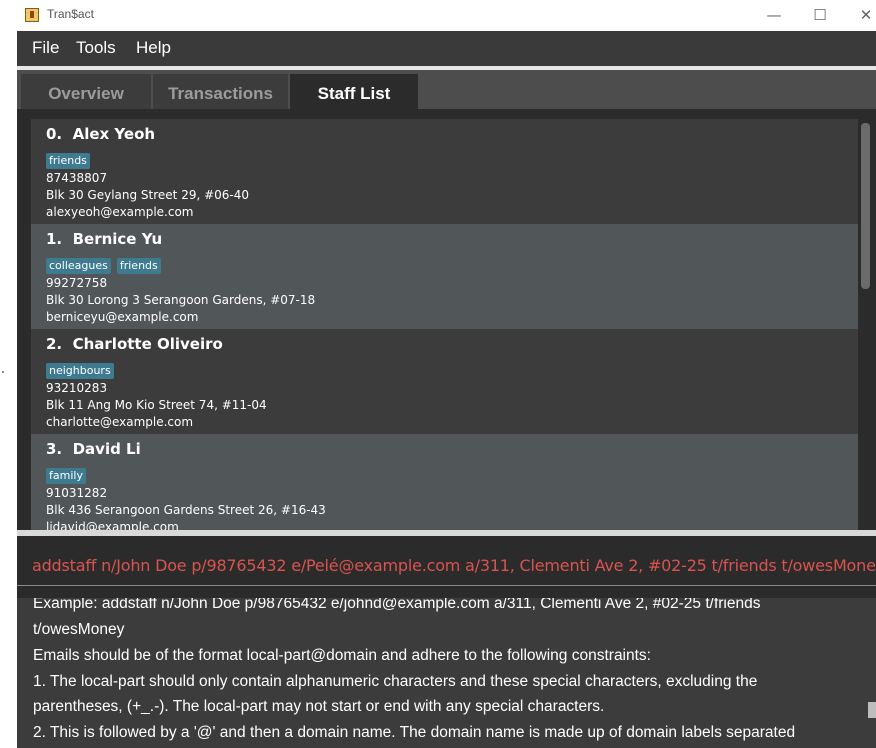  Describe the element at coordinates (45, 48) in the screenshot. I see `menu-file: File` at that location.